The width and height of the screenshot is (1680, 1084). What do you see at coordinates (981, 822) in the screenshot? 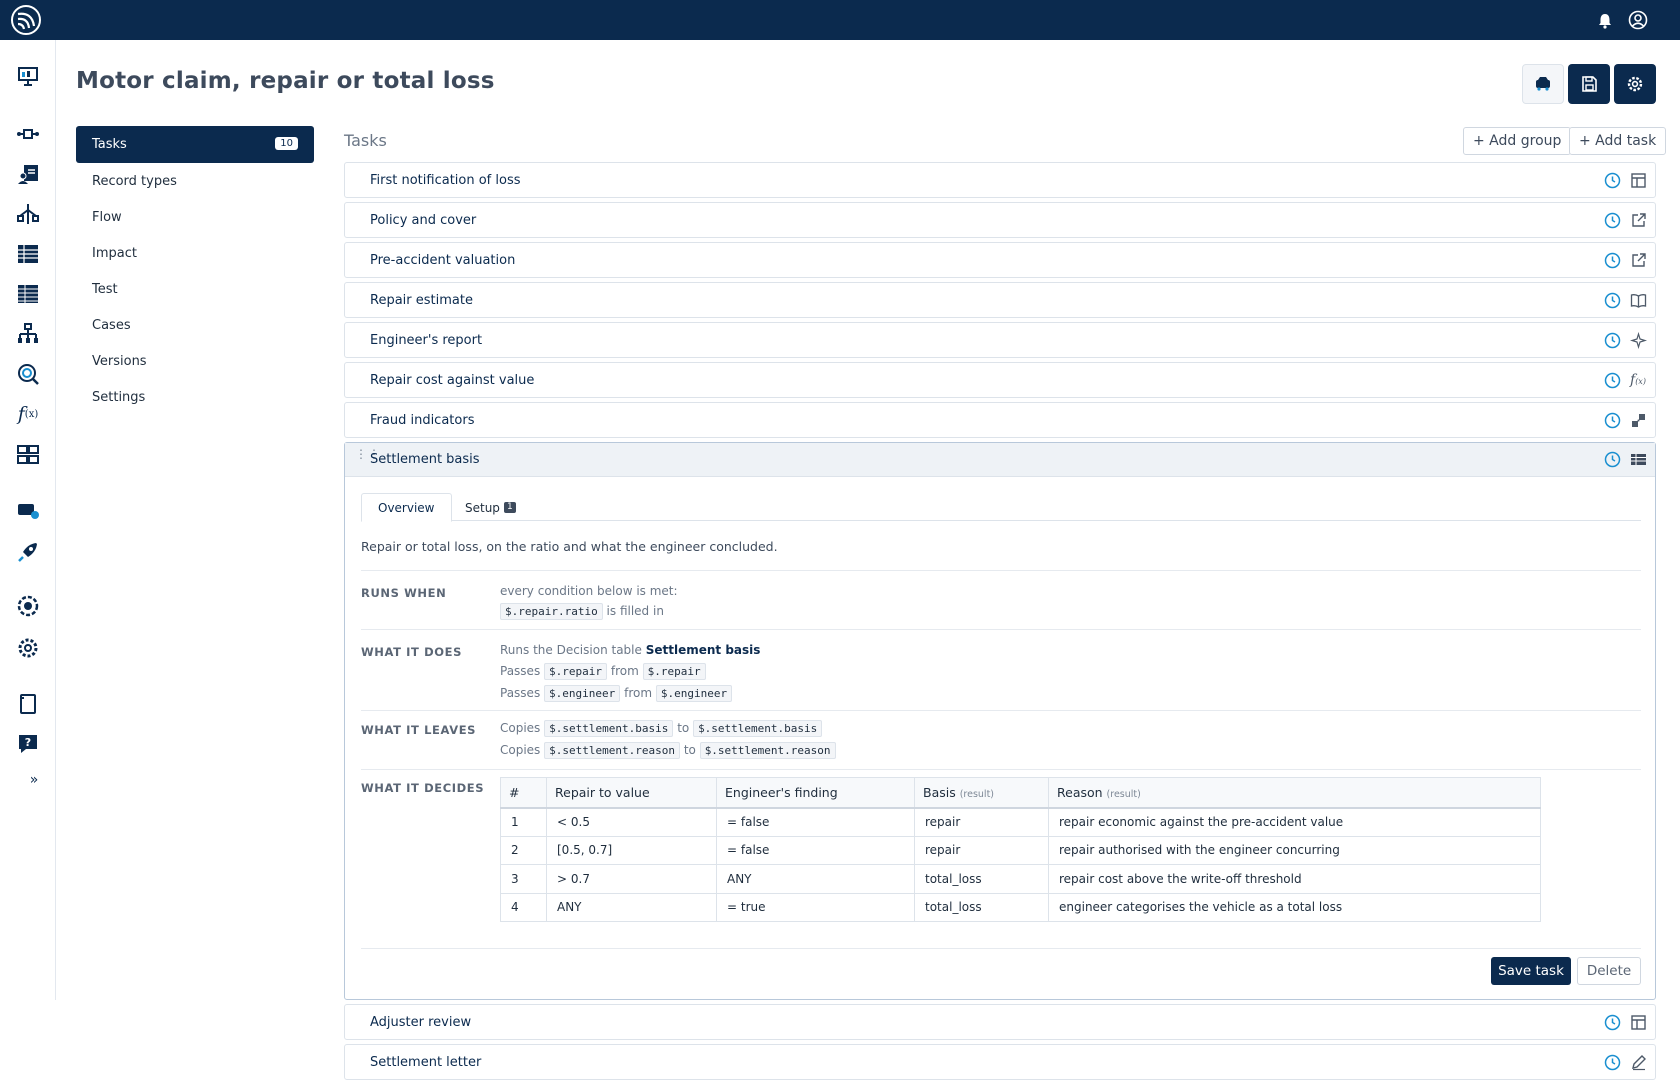
I see `table-cell: repair` at bounding box center [981, 822].